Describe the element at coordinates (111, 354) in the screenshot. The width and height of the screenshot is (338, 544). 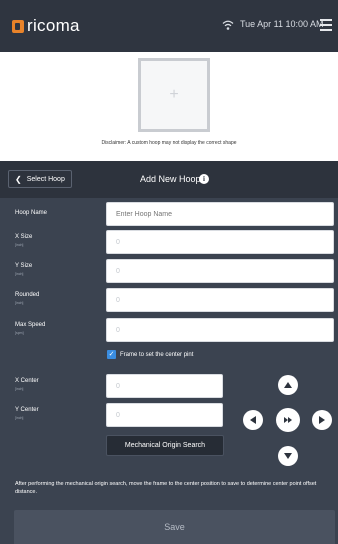
I see `frame-center-checkbox: ✓` at that location.